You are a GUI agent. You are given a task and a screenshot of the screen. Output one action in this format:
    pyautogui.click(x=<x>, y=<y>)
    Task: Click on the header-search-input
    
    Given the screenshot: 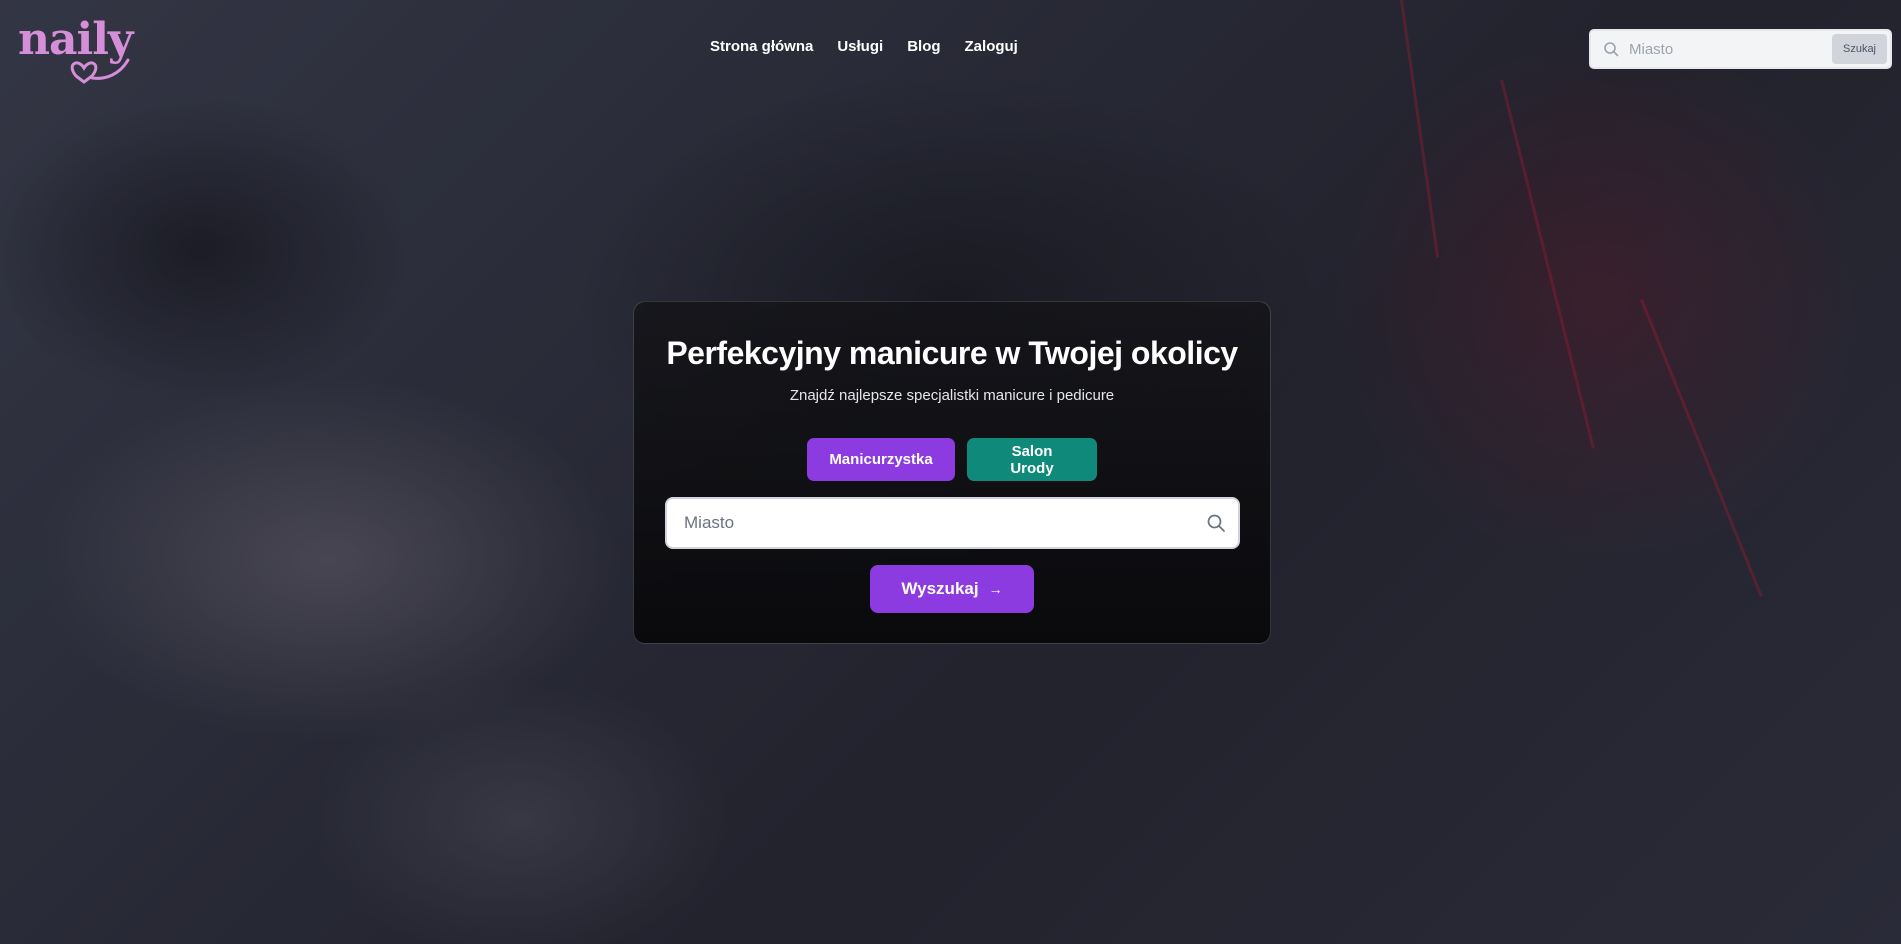 What is the action you would take?
    pyautogui.click(x=1729, y=49)
    